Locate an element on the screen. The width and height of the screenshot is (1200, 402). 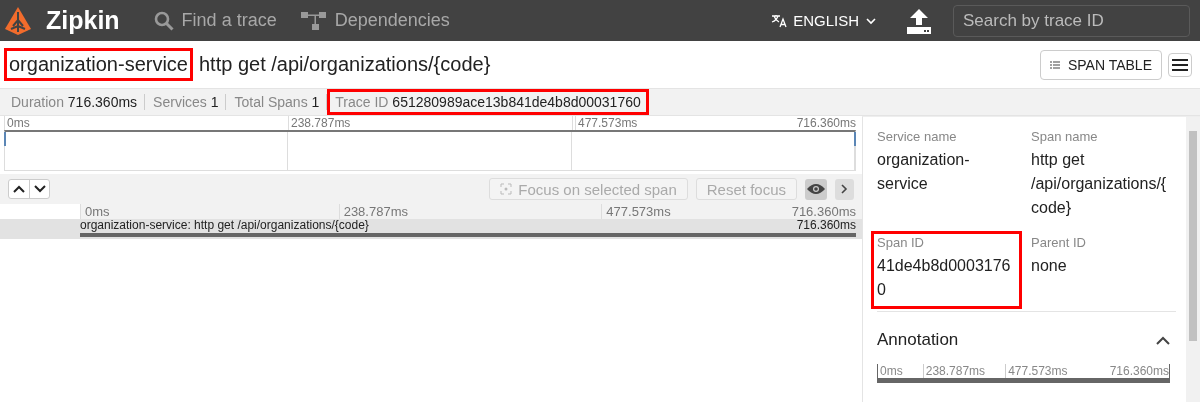
list-icon is located at coordinates (1054, 64).